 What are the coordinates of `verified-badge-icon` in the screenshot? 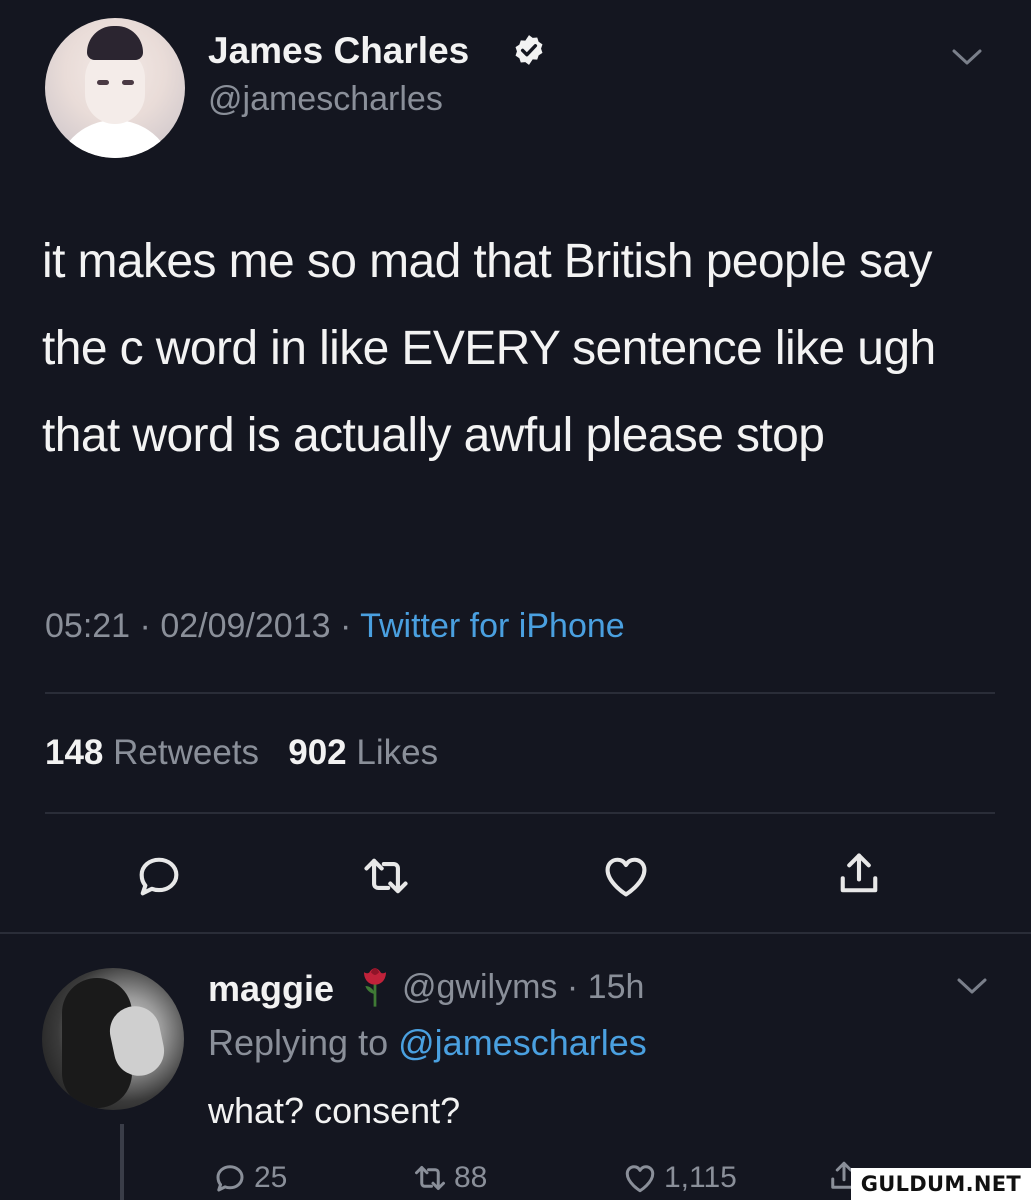 It's located at (529, 50).